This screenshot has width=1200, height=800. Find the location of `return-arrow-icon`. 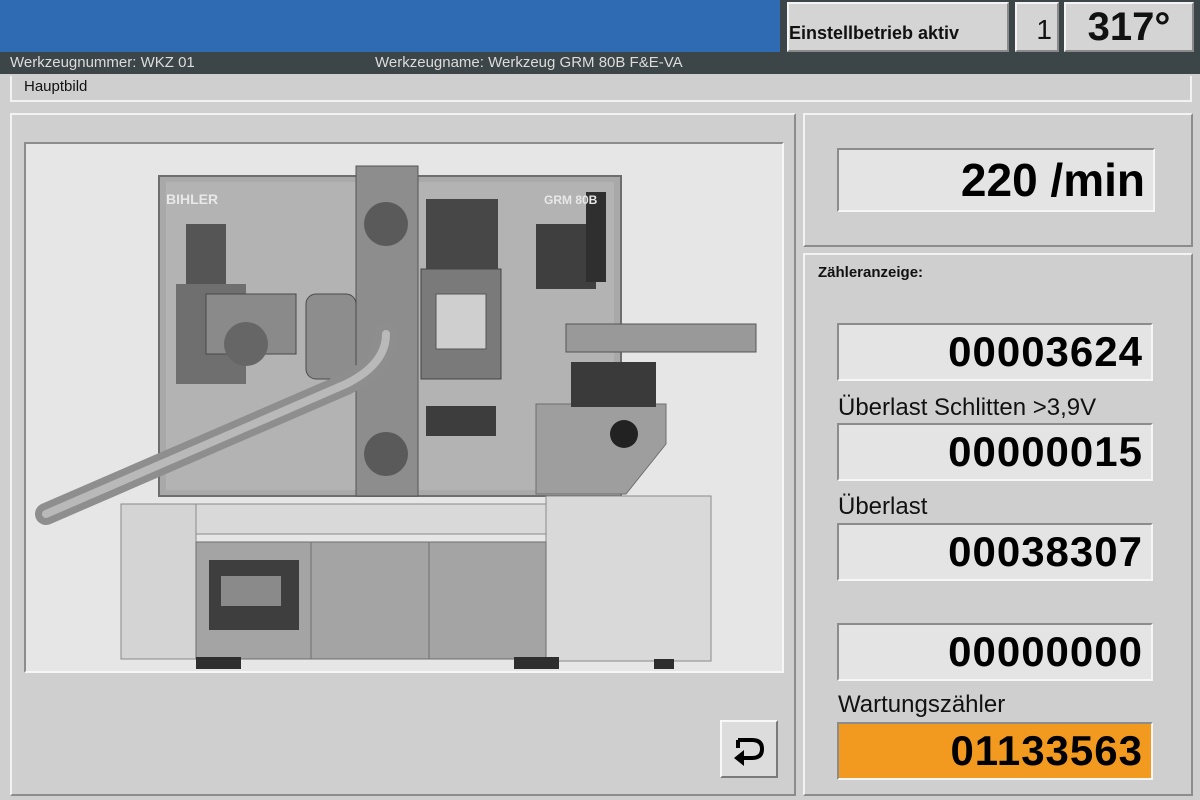

return-arrow-icon is located at coordinates (749, 752).